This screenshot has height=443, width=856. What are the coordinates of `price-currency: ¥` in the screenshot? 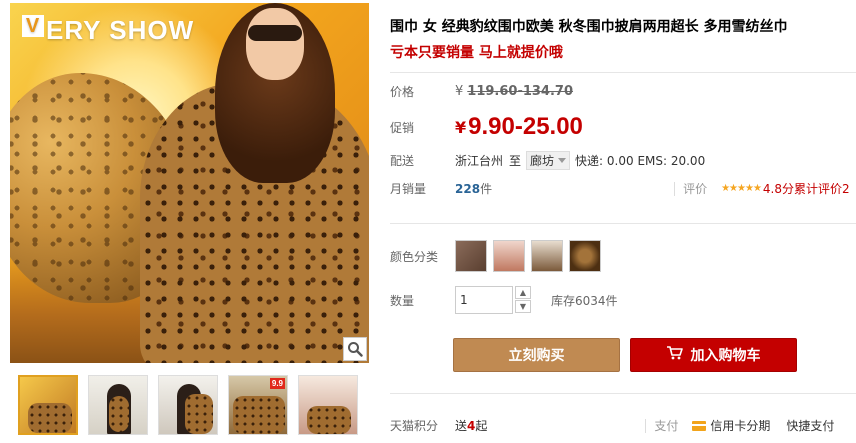 It's located at (459, 91).